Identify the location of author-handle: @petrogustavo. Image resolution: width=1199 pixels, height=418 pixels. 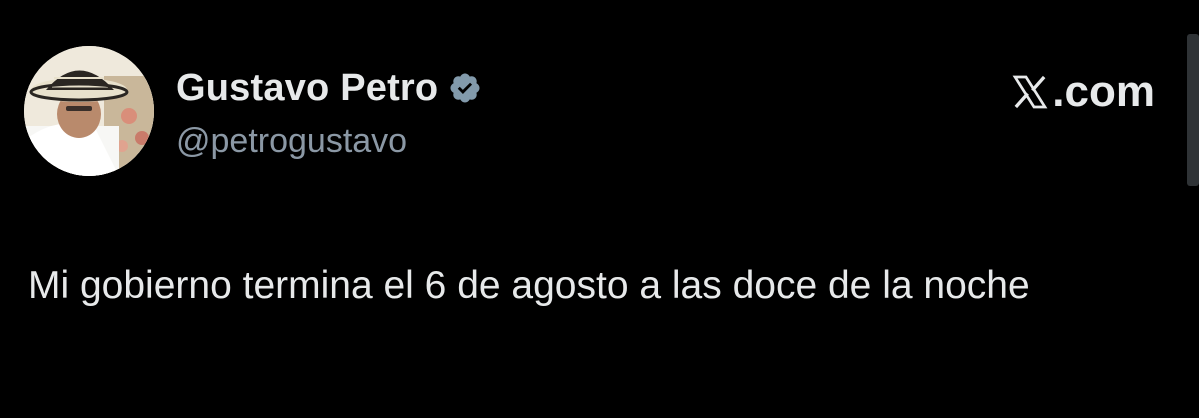
(291, 141).